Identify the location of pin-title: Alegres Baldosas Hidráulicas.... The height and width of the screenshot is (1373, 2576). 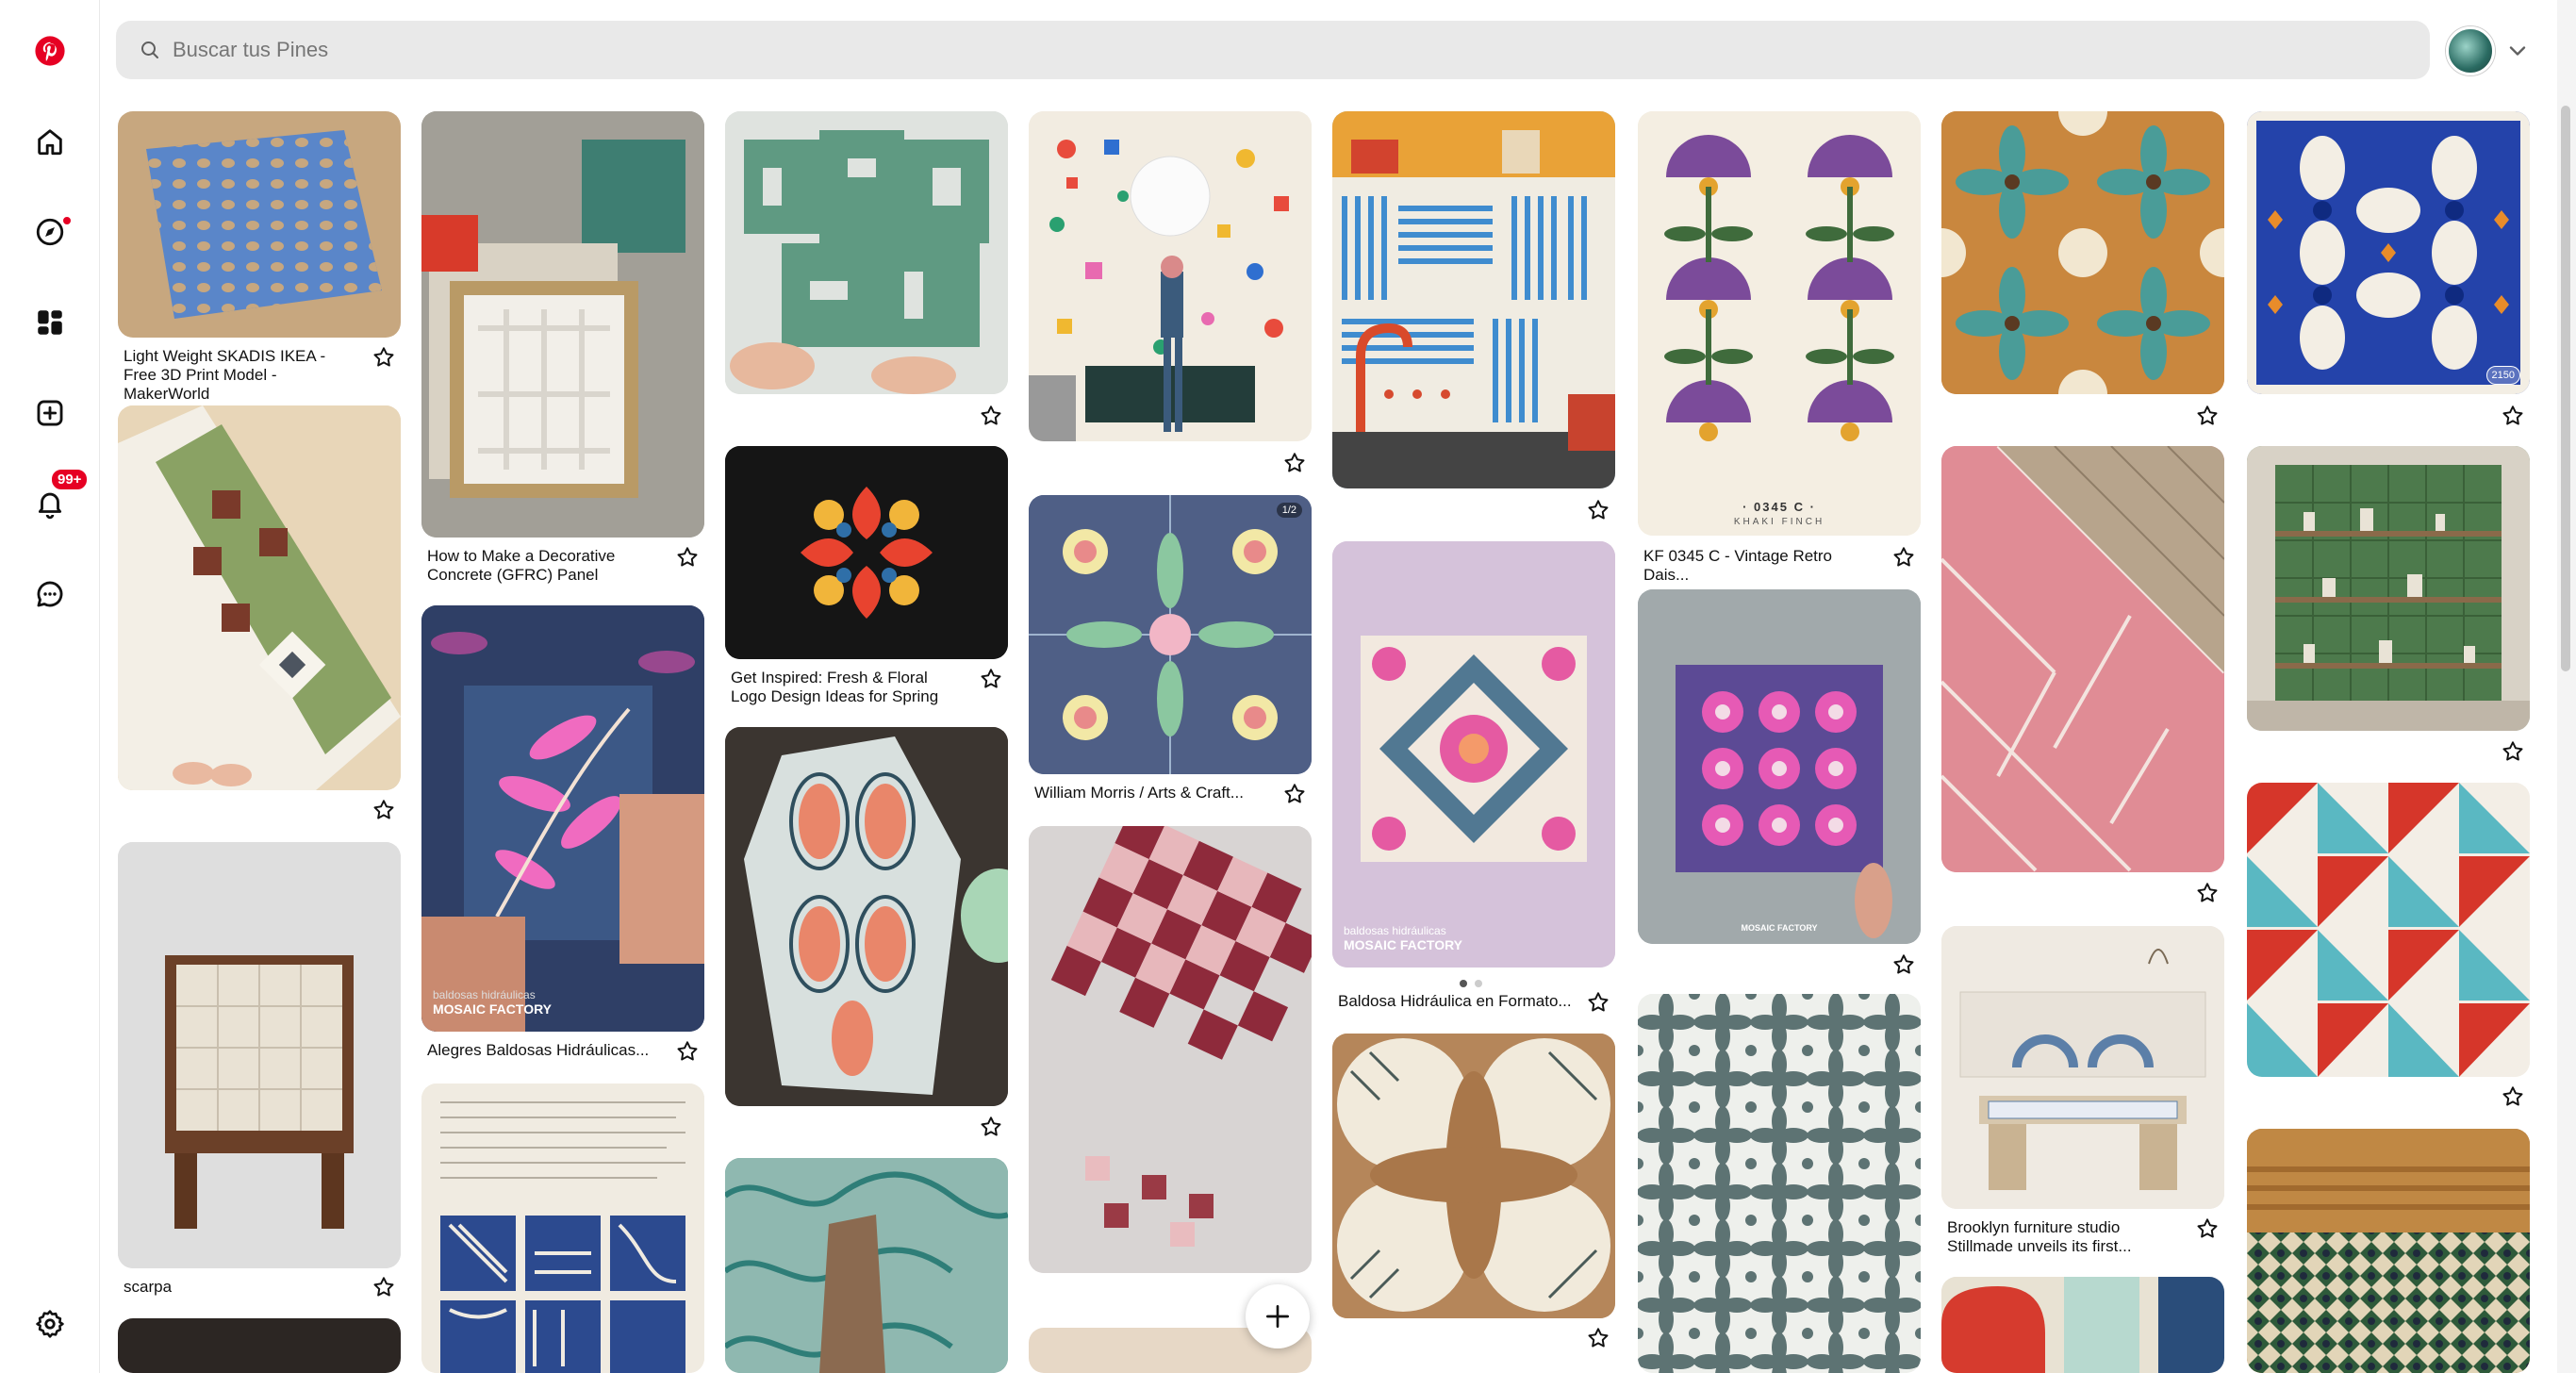
(545, 1050).